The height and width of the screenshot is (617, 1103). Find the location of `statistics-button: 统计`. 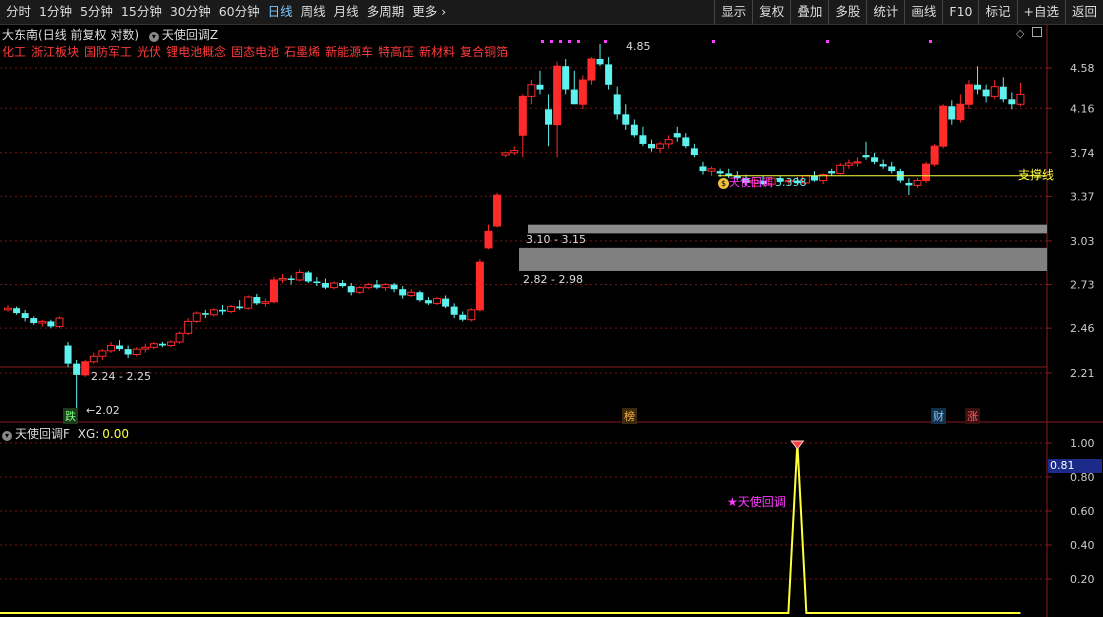

statistics-button: 统计 is located at coordinates (885, 12).